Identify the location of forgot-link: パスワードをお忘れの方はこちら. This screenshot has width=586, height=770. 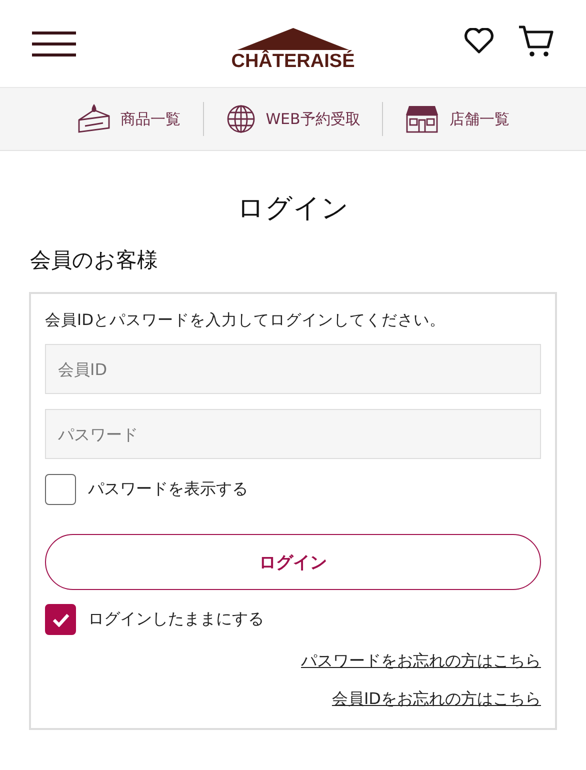
(421, 661).